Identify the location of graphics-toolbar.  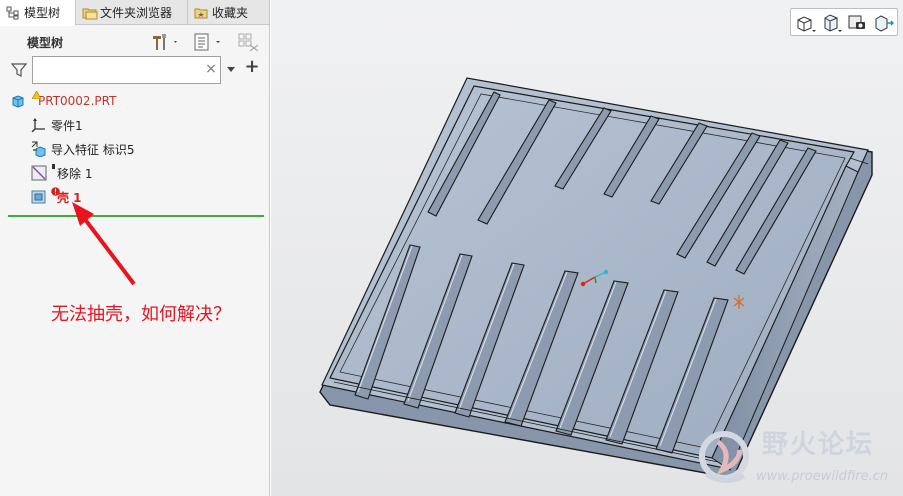
(844, 22).